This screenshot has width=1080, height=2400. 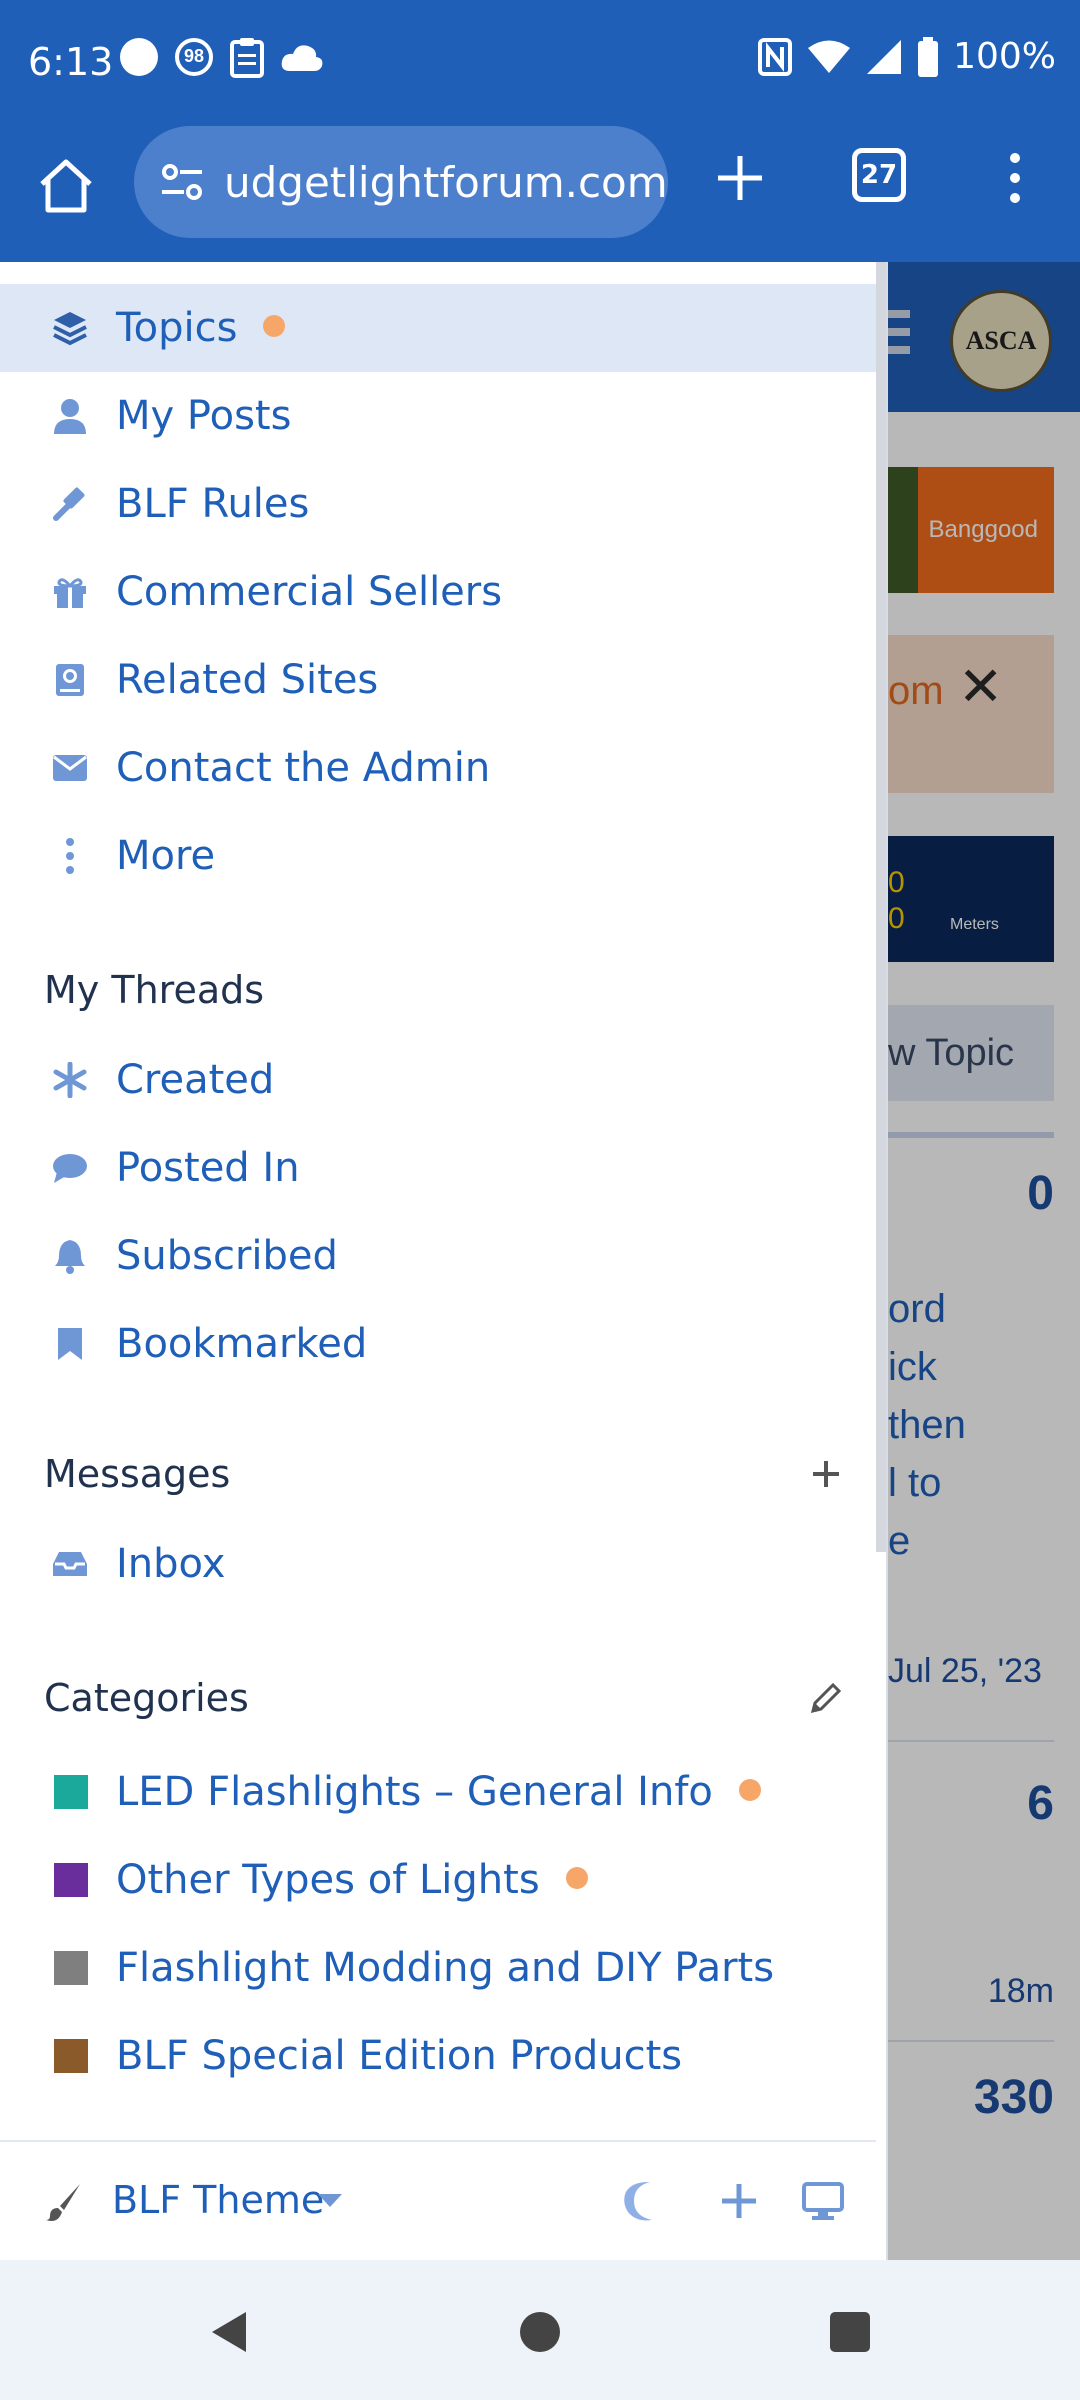 What do you see at coordinates (154, 990) in the screenshot?
I see `section-title-my-threads: My Threads` at bounding box center [154, 990].